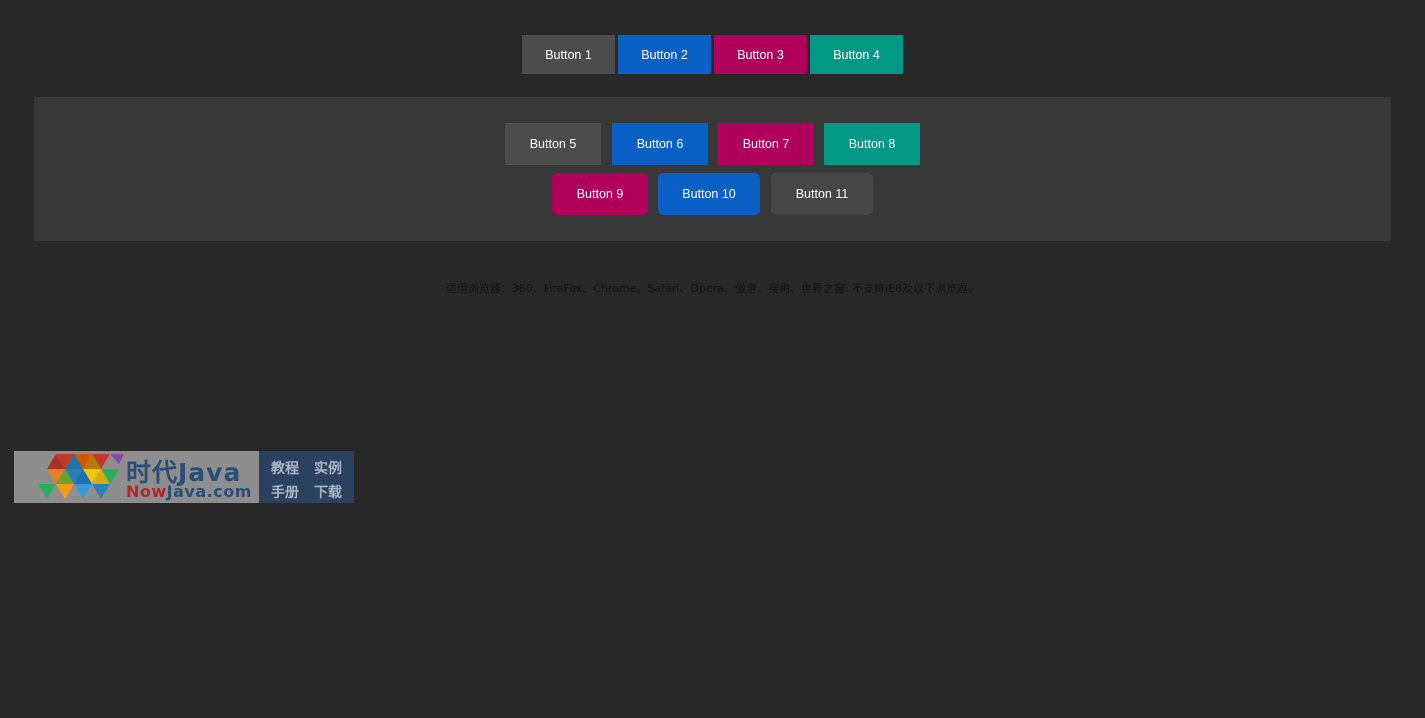  I want to click on banner-links: 教程 实例 手册 下载, so click(306, 477).